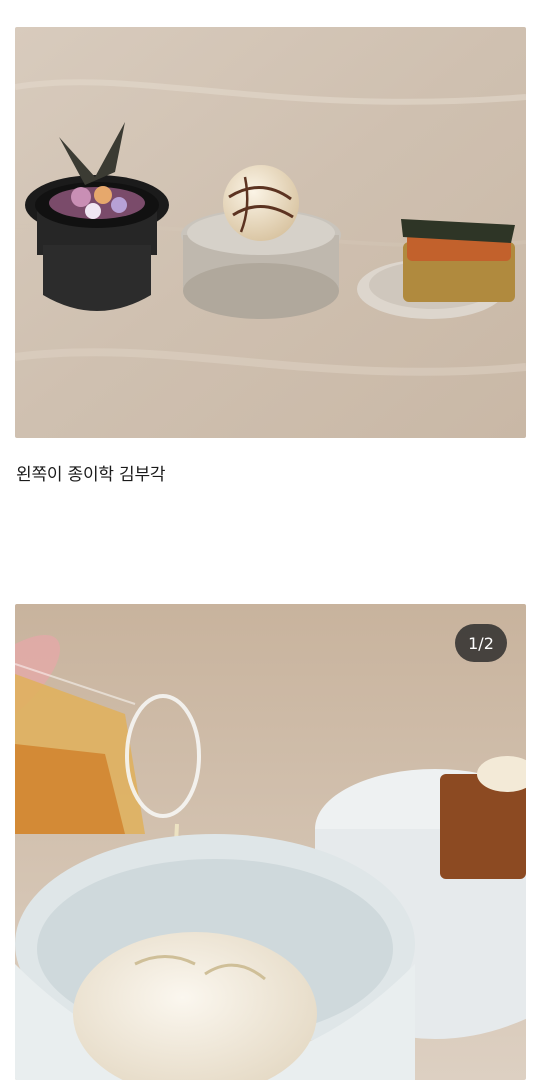 The width and height of the screenshot is (540, 1080). I want to click on post-caption: 왼쪽이 종이학 김부각, so click(91, 475).